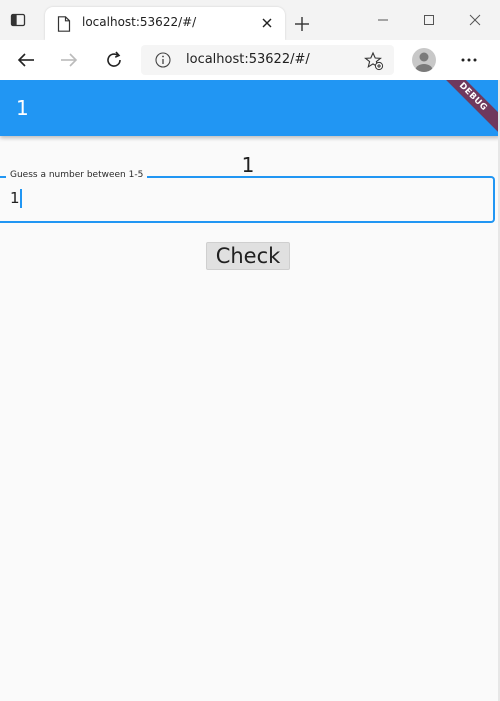 The width and height of the screenshot is (500, 701). What do you see at coordinates (429, 20) in the screenshot?
I see `maximize-icon` at bounding box center [429, 20].